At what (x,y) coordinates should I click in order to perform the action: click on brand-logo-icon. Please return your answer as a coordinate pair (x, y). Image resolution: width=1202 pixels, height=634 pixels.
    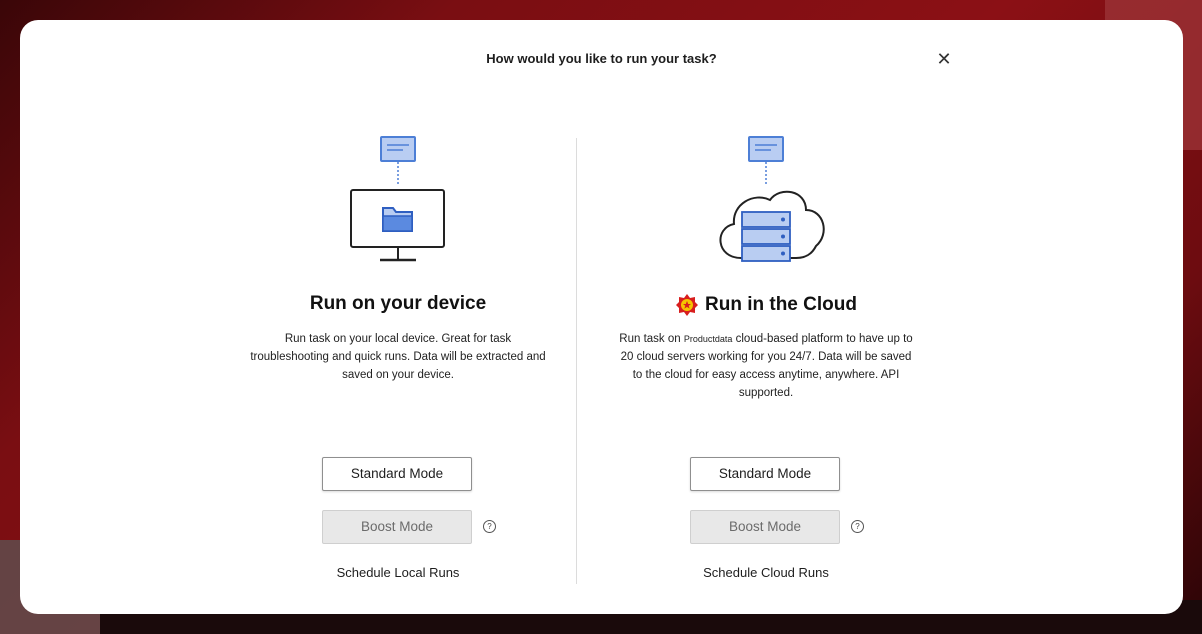
    Looking at the image, I should click on (687, 305).